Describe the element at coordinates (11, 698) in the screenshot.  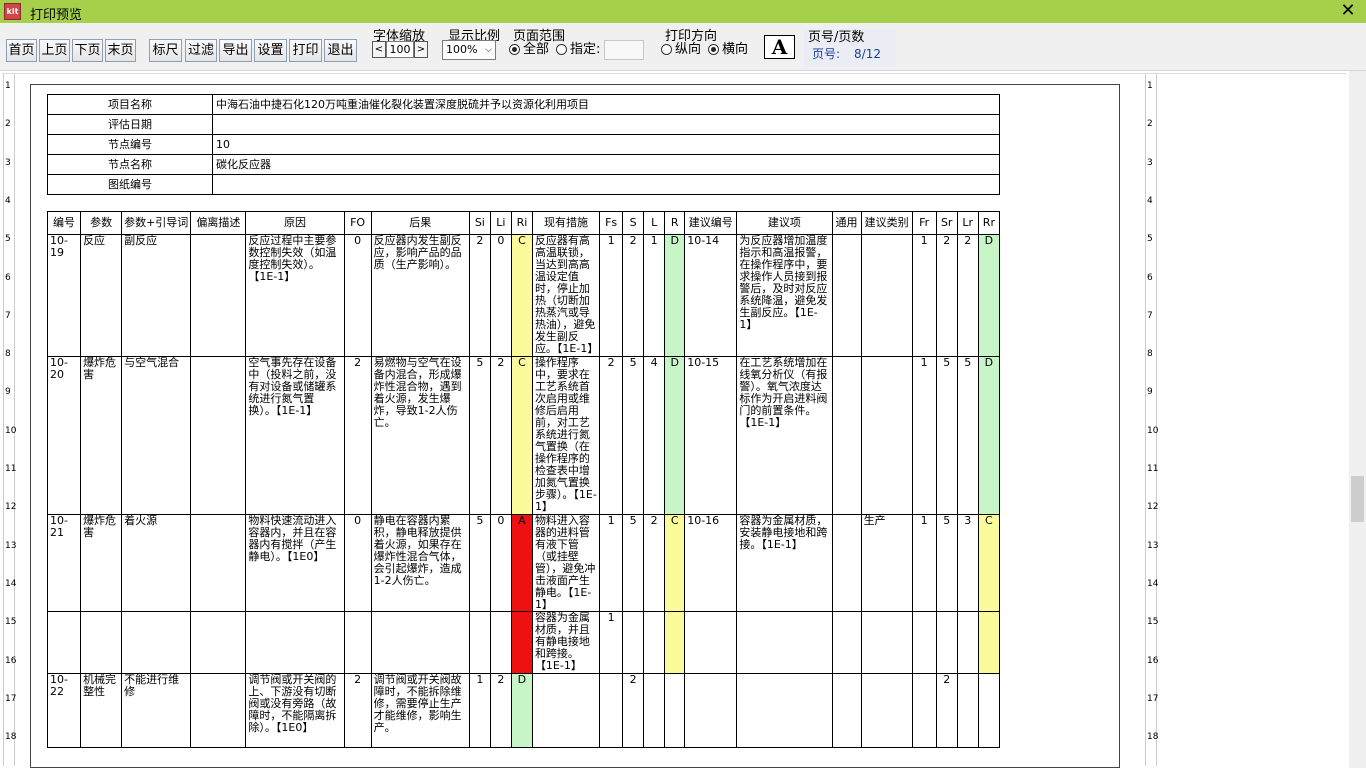
I see `ruler-number: 17` at that location.